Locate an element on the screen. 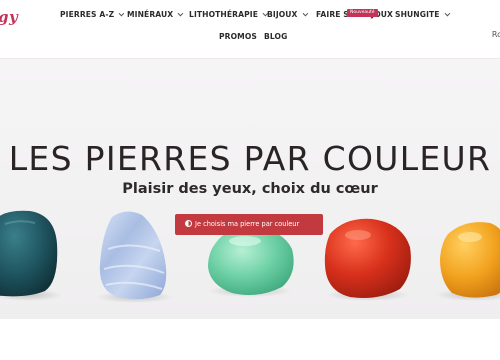  nav-label: SHUNGITE is located at coordinates (417, 14).